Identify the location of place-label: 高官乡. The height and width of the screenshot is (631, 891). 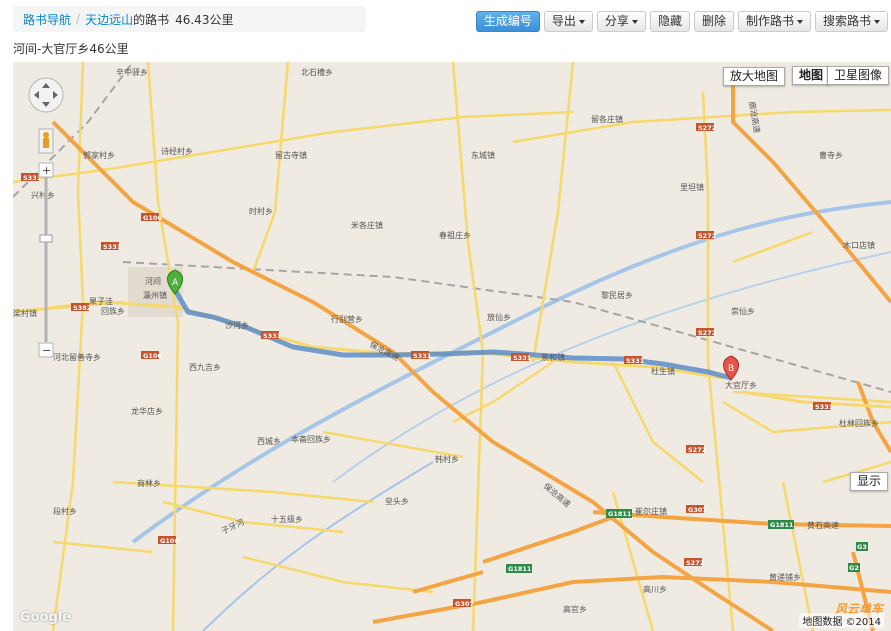
(575, 609).